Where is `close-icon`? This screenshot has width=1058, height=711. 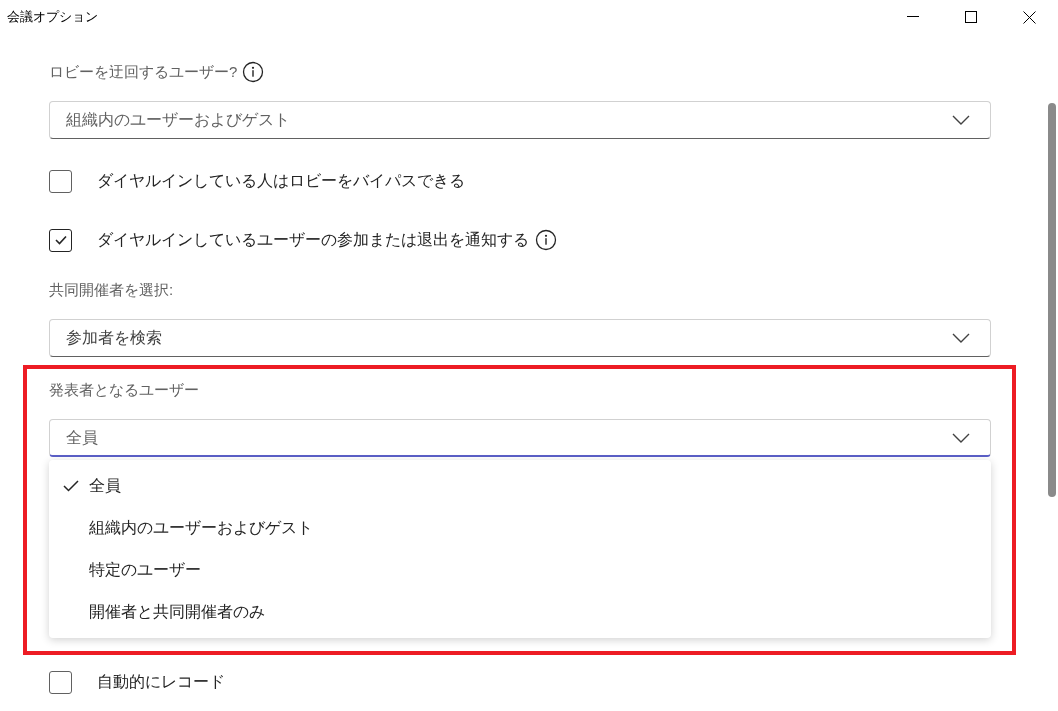 close-icon is located at coordinates (1029, 17).